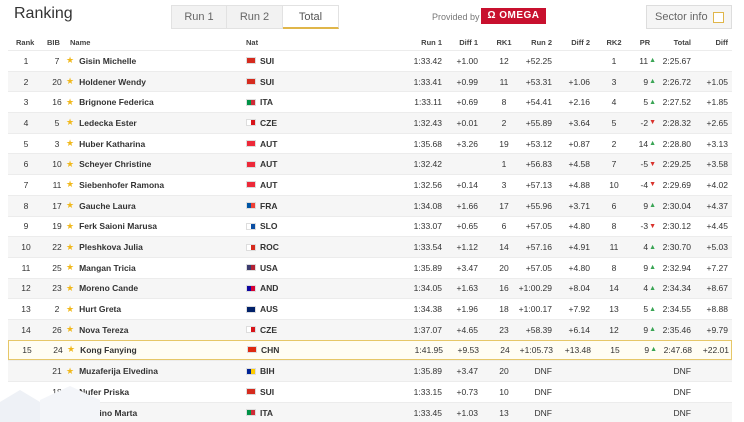  What do you see at coordinates (269, 247) in the screenshot?
I see `nation-code: ROC` at bounding box center [269, 247].